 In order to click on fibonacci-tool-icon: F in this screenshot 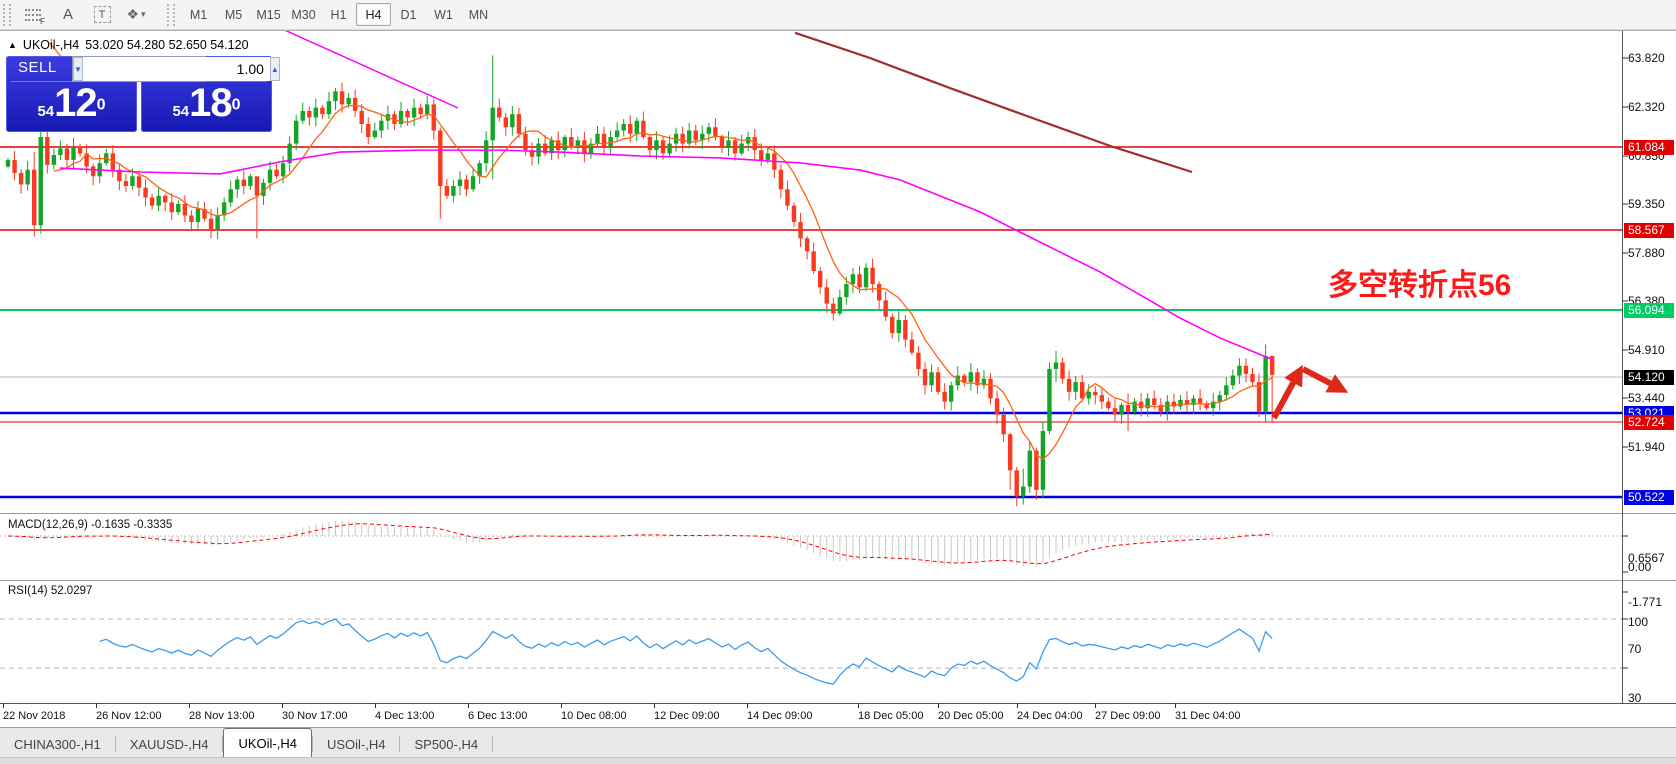, I will do `click(34, 15)`.